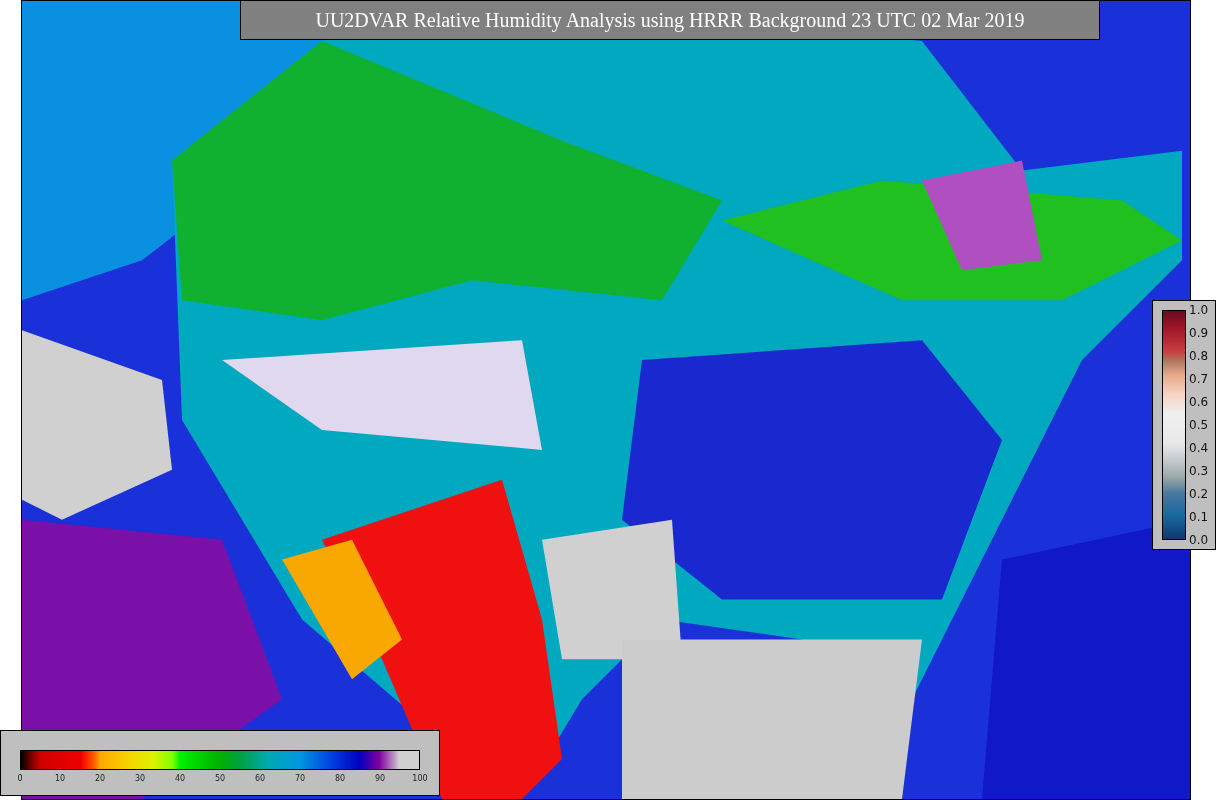 This screenshot has height=800, width=1216. What do you see at coordinates (60, 778) in the screenshot?
I see `scale-label: 10` at bounding box center [60, 778].